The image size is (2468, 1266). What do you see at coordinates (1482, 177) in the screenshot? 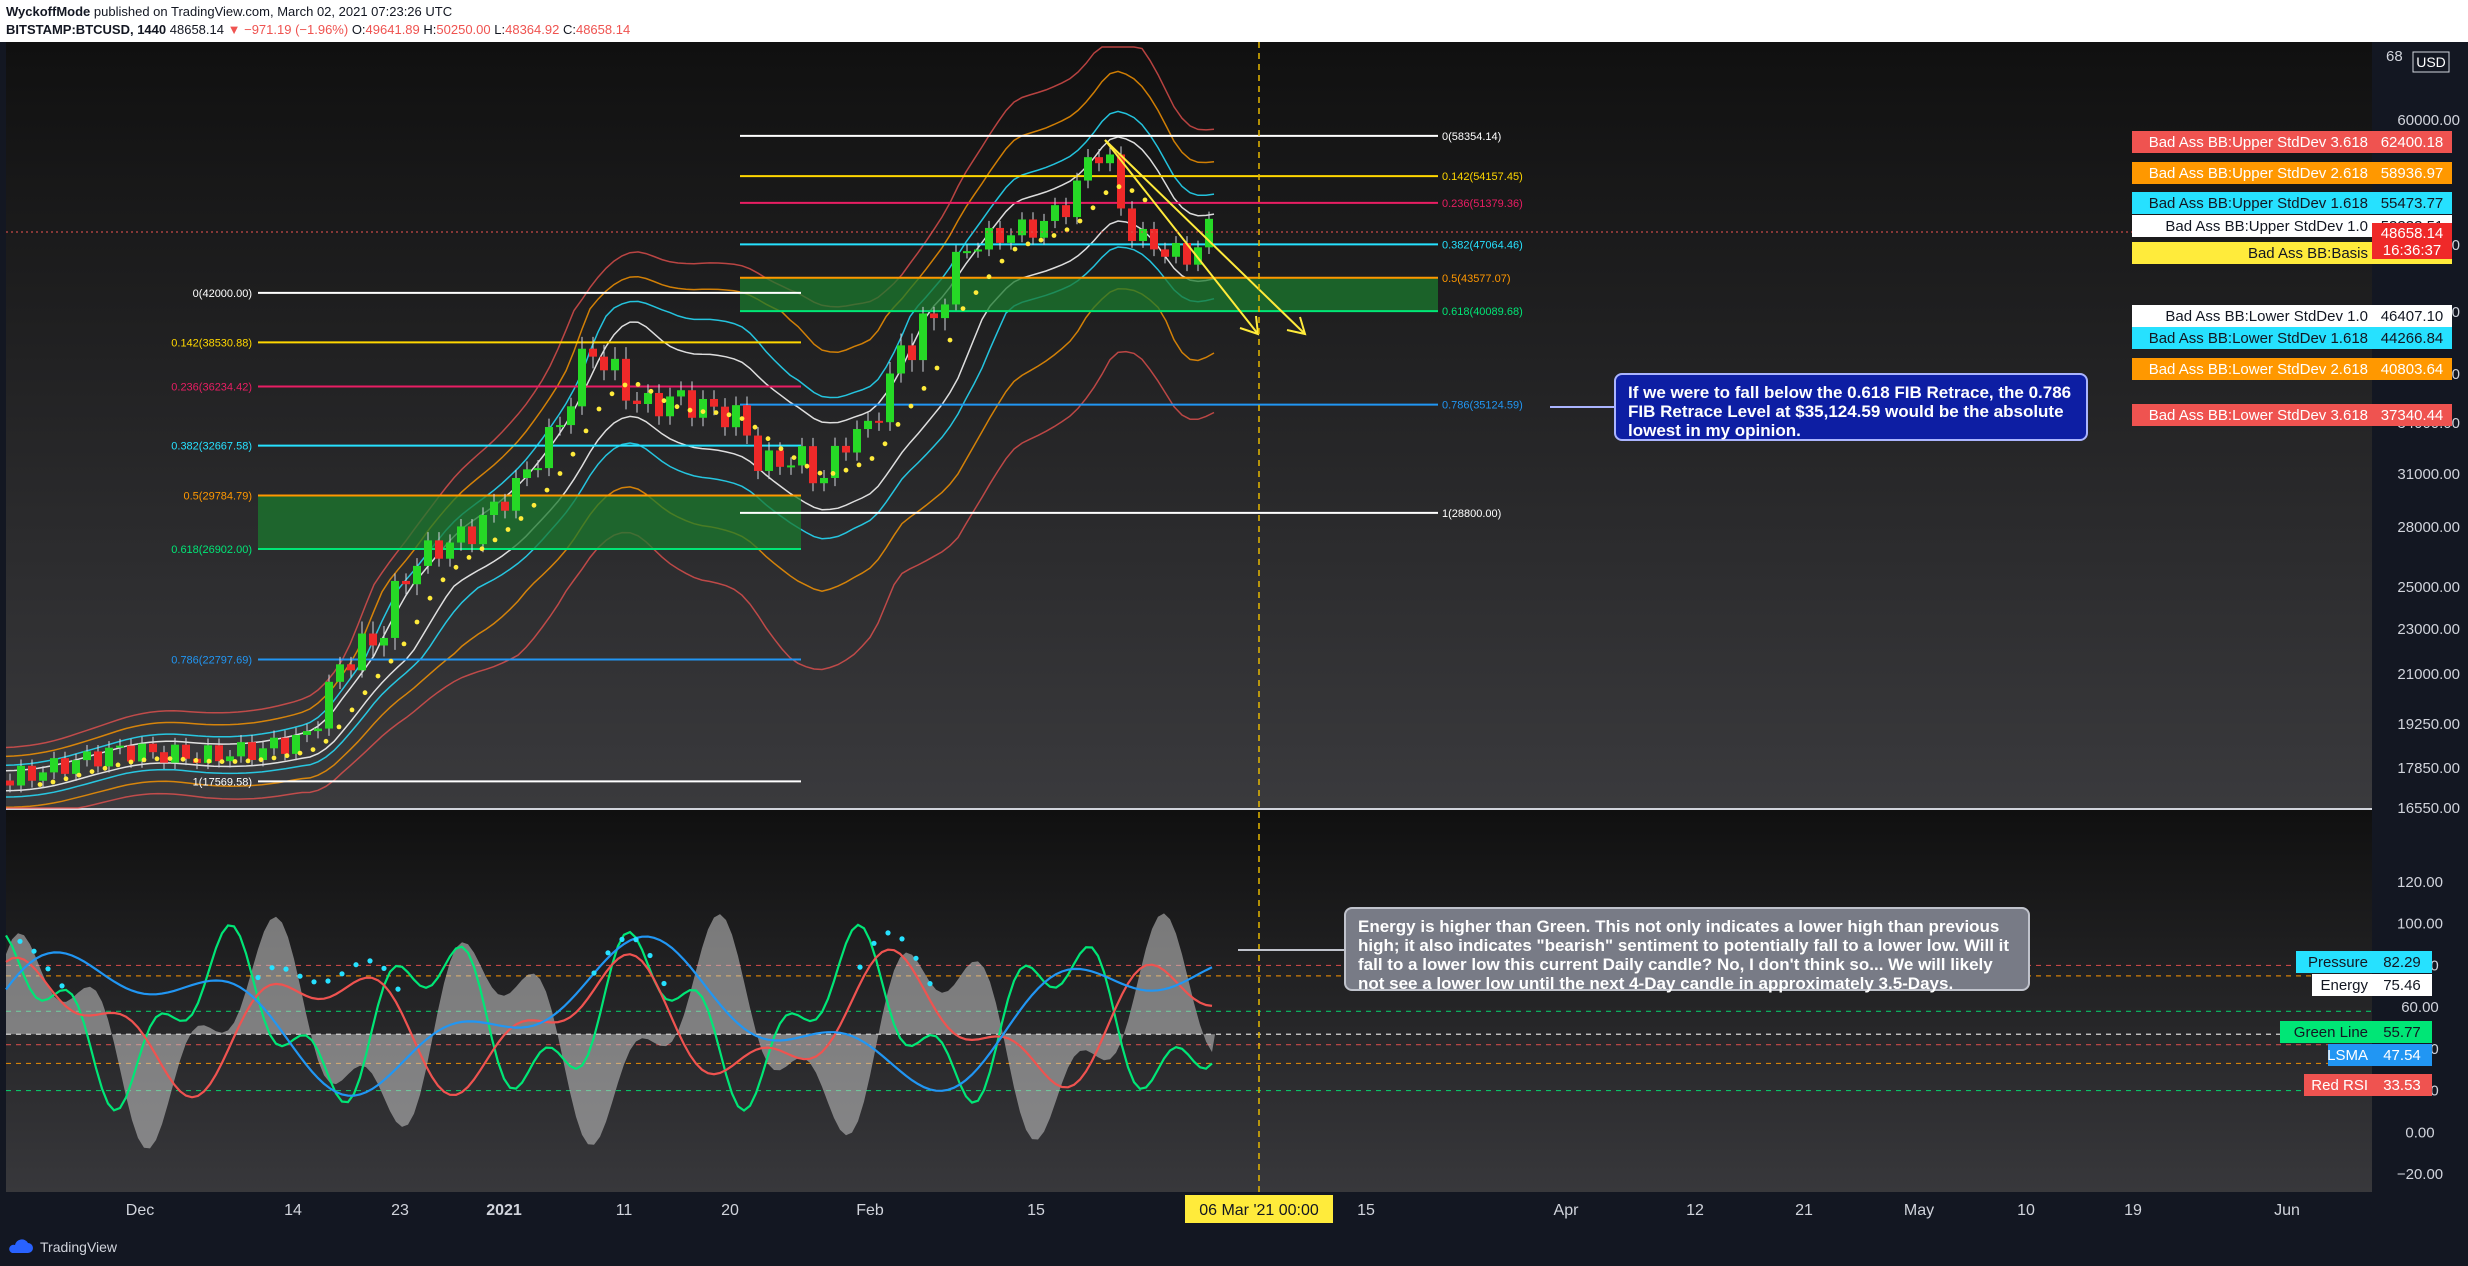
I see `fib-right-label: 0.142(54157.45)` at bounding box center [1482, 177].